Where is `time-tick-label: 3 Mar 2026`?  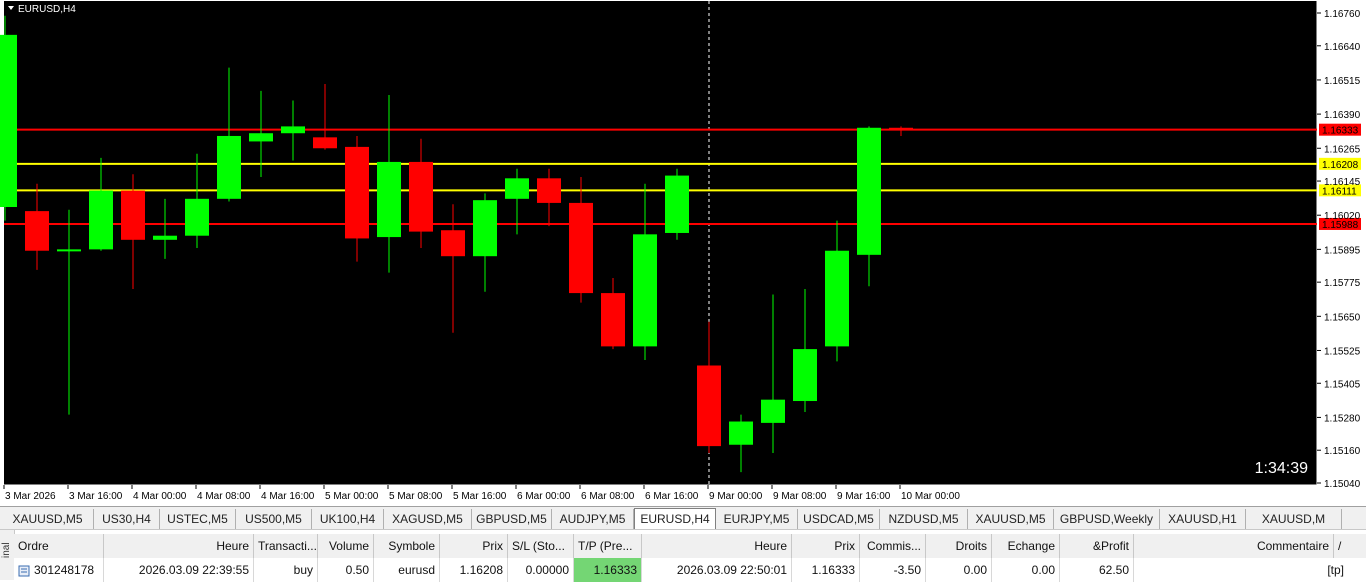
time-tick-label: 3 Mar 2026 is located at coordinates (30, 496).